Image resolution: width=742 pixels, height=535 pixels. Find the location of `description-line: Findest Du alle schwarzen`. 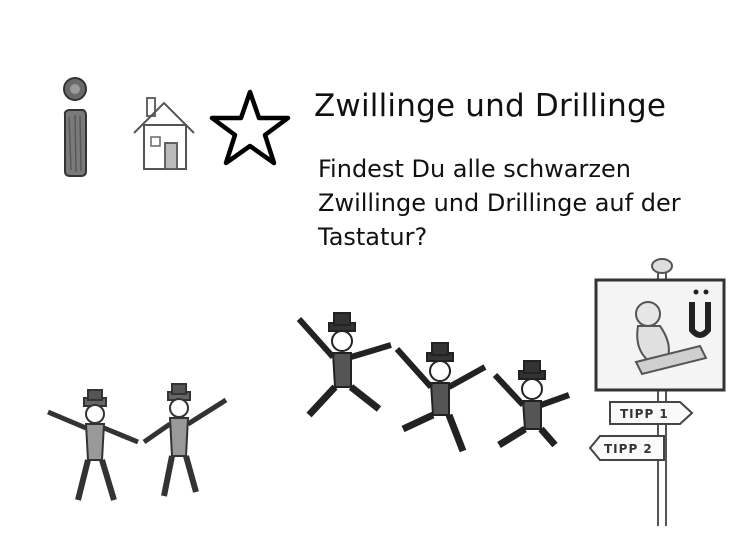

description-line: Findest Du alle schwarzen is located at coordinates (474, 169).